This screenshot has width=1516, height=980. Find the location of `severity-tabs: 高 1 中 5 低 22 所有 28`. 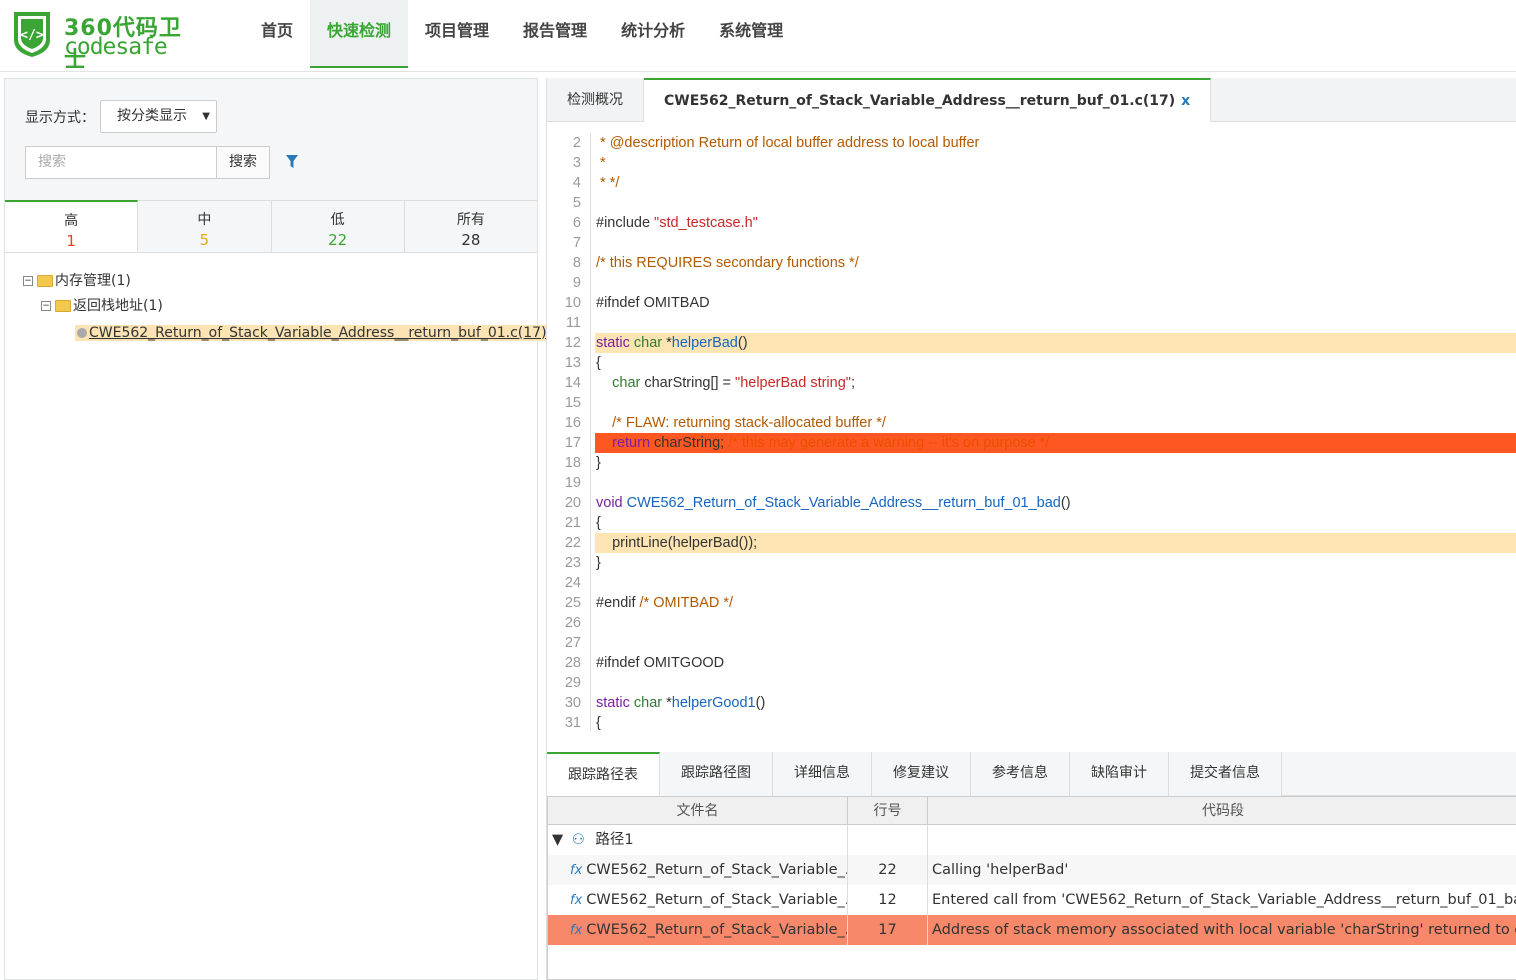

severity-tabs: 高 1 中 5 低 22 所有 28 is located at coordinates (271, 226).